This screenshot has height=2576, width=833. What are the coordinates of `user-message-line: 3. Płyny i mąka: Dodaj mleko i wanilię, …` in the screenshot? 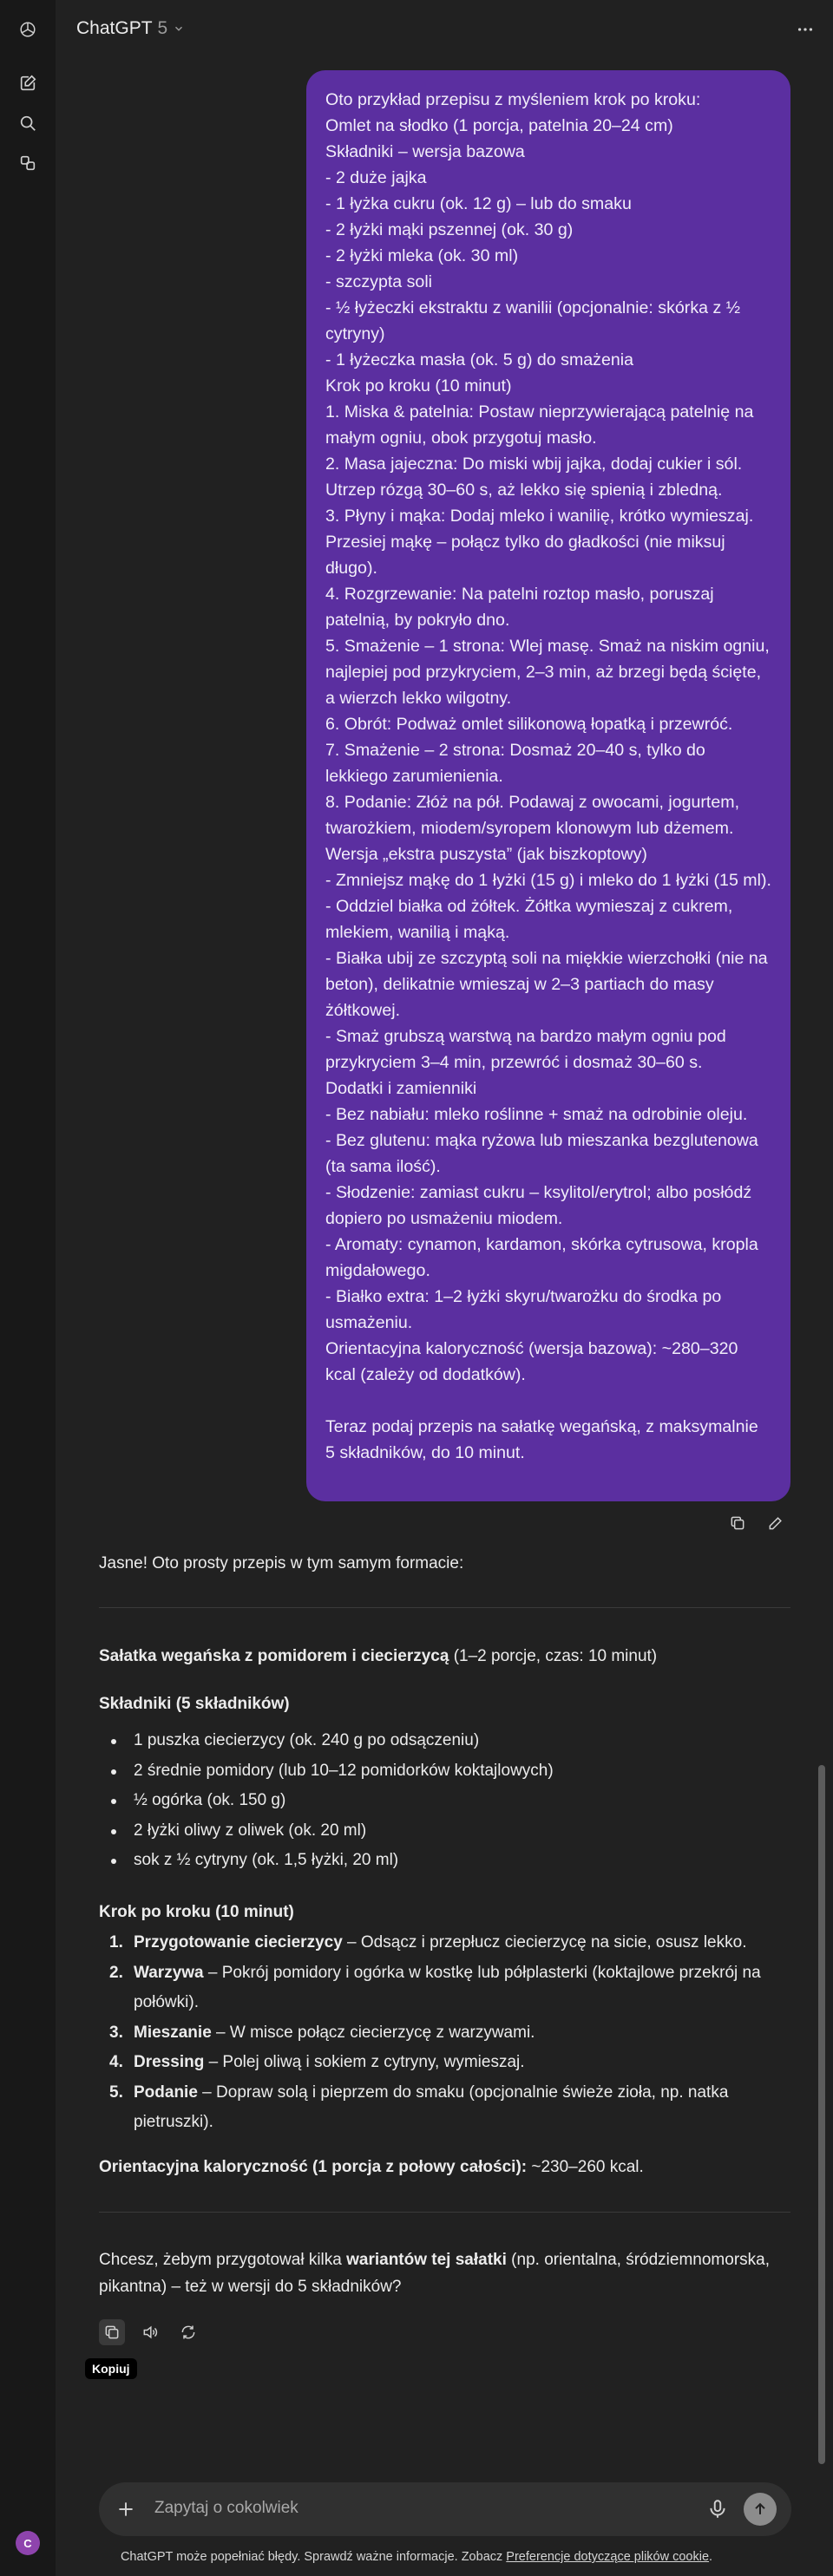 It's located at (541, 542).